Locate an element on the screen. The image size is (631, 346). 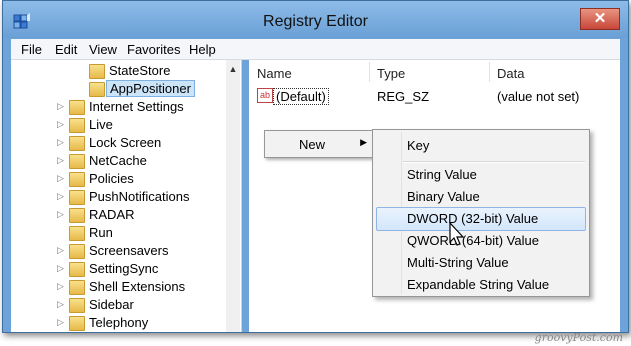
tree-item-label: AppPositioner is located at coordinates (150, 88).